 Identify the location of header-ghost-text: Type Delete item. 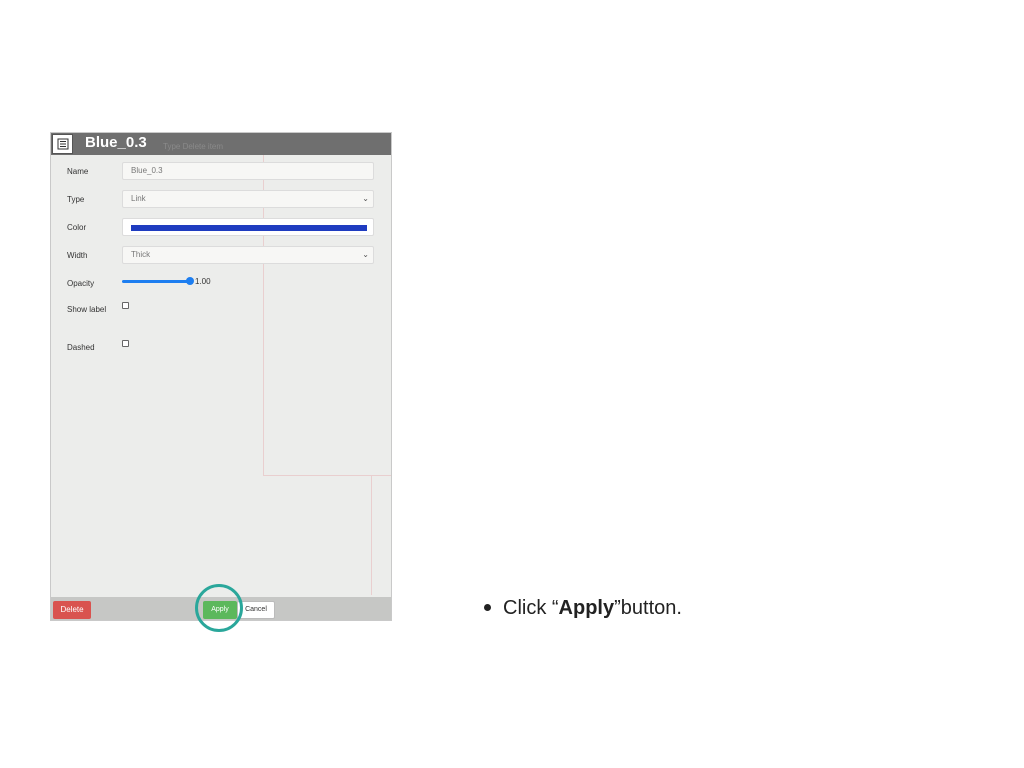
(193, 146).